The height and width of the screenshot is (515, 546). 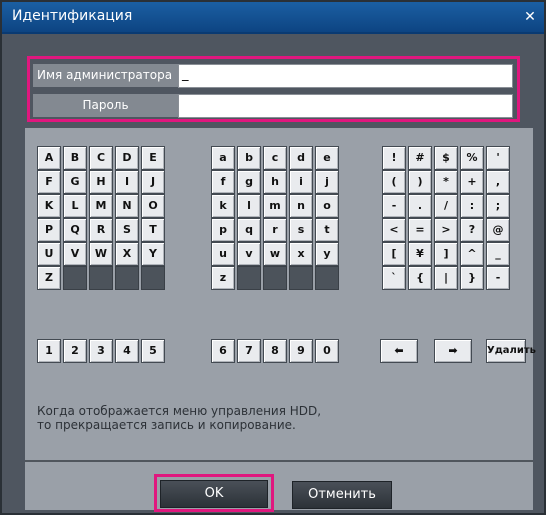 What do you see at coordinates (394, 206) in the screenshot?
I see `key-symbol-2-0: -` at bounding box center [394, 206].